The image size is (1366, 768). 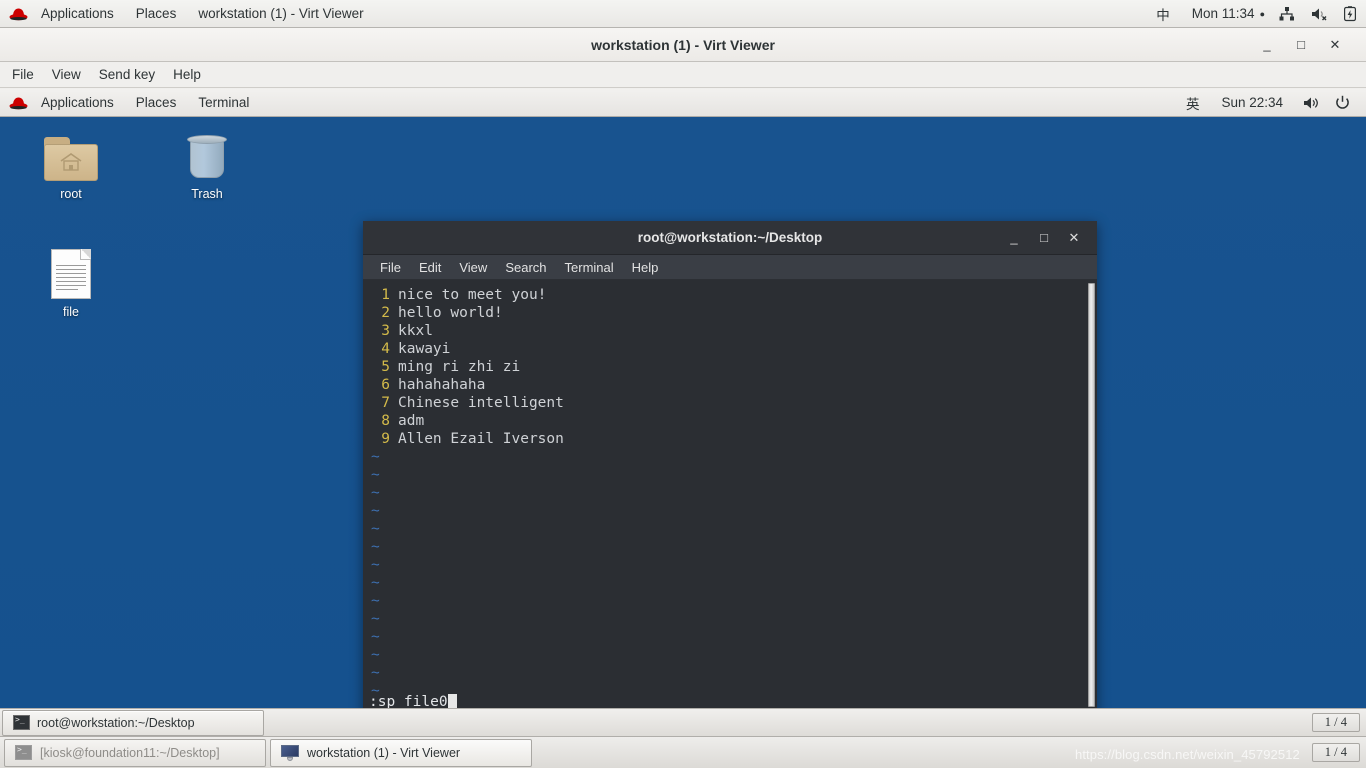 I want to click on desktop-icon-file: file, so click(x=71, y=282).